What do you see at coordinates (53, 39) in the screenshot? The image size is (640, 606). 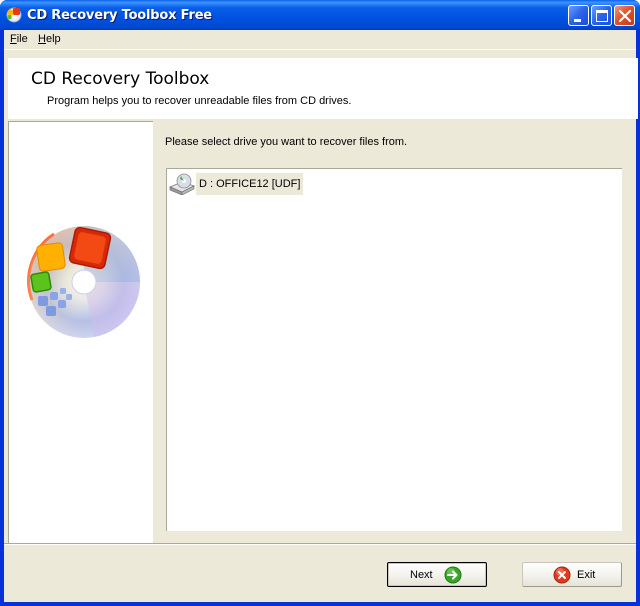 I see `menu-help-label: elp` at bounding box center [53, 39].